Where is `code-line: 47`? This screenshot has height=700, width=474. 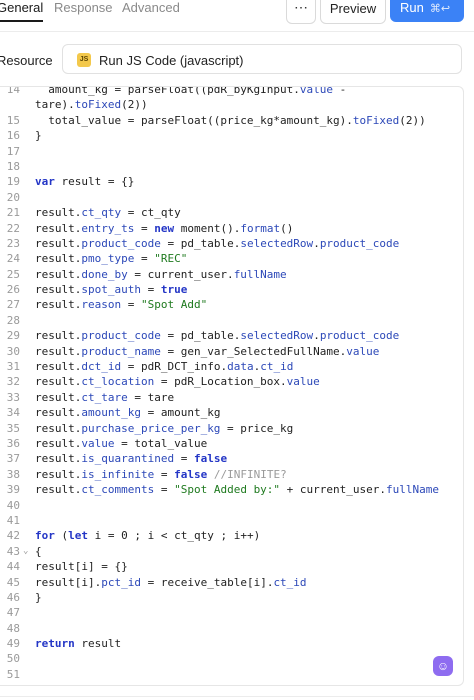
code-line: 47 is located at coordinates (231, 612).